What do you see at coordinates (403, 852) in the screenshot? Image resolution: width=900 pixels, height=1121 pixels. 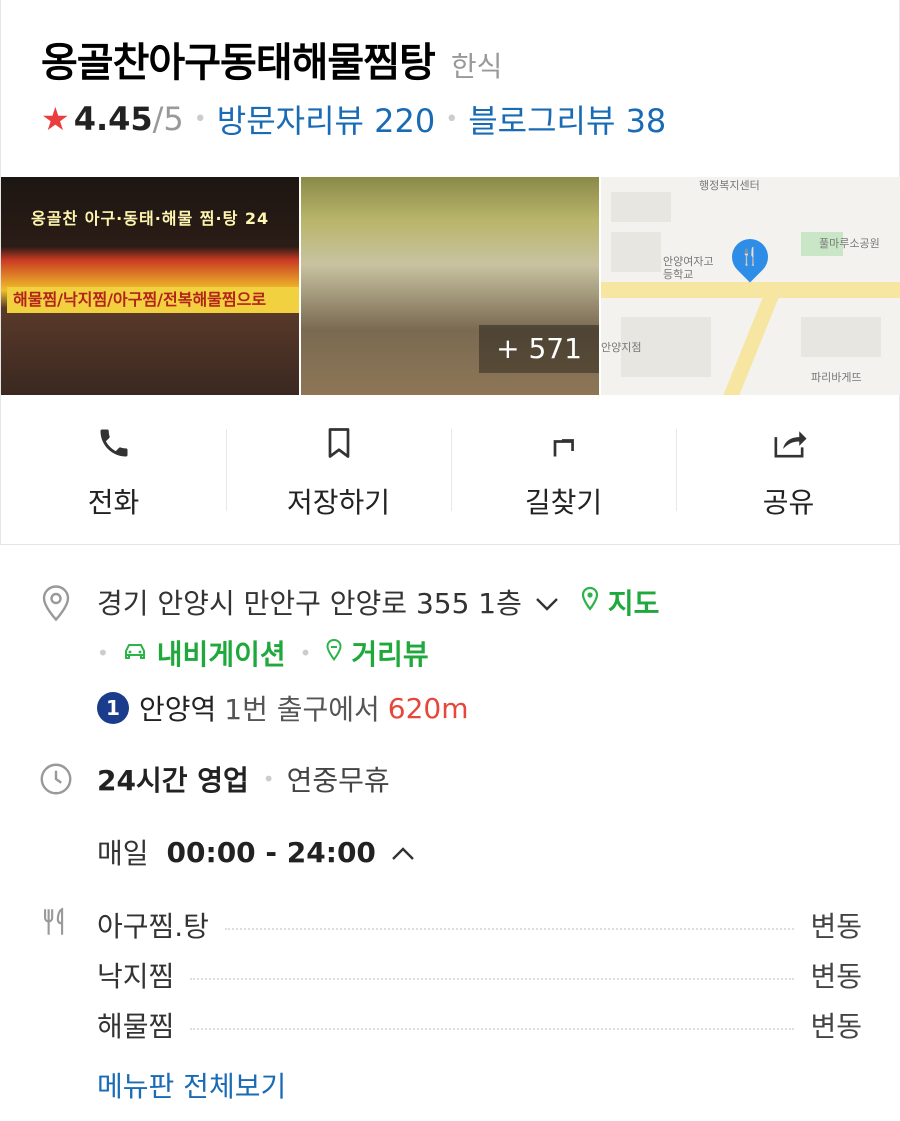 I see `chevron-up-icon` at bounding box center [403, 852].